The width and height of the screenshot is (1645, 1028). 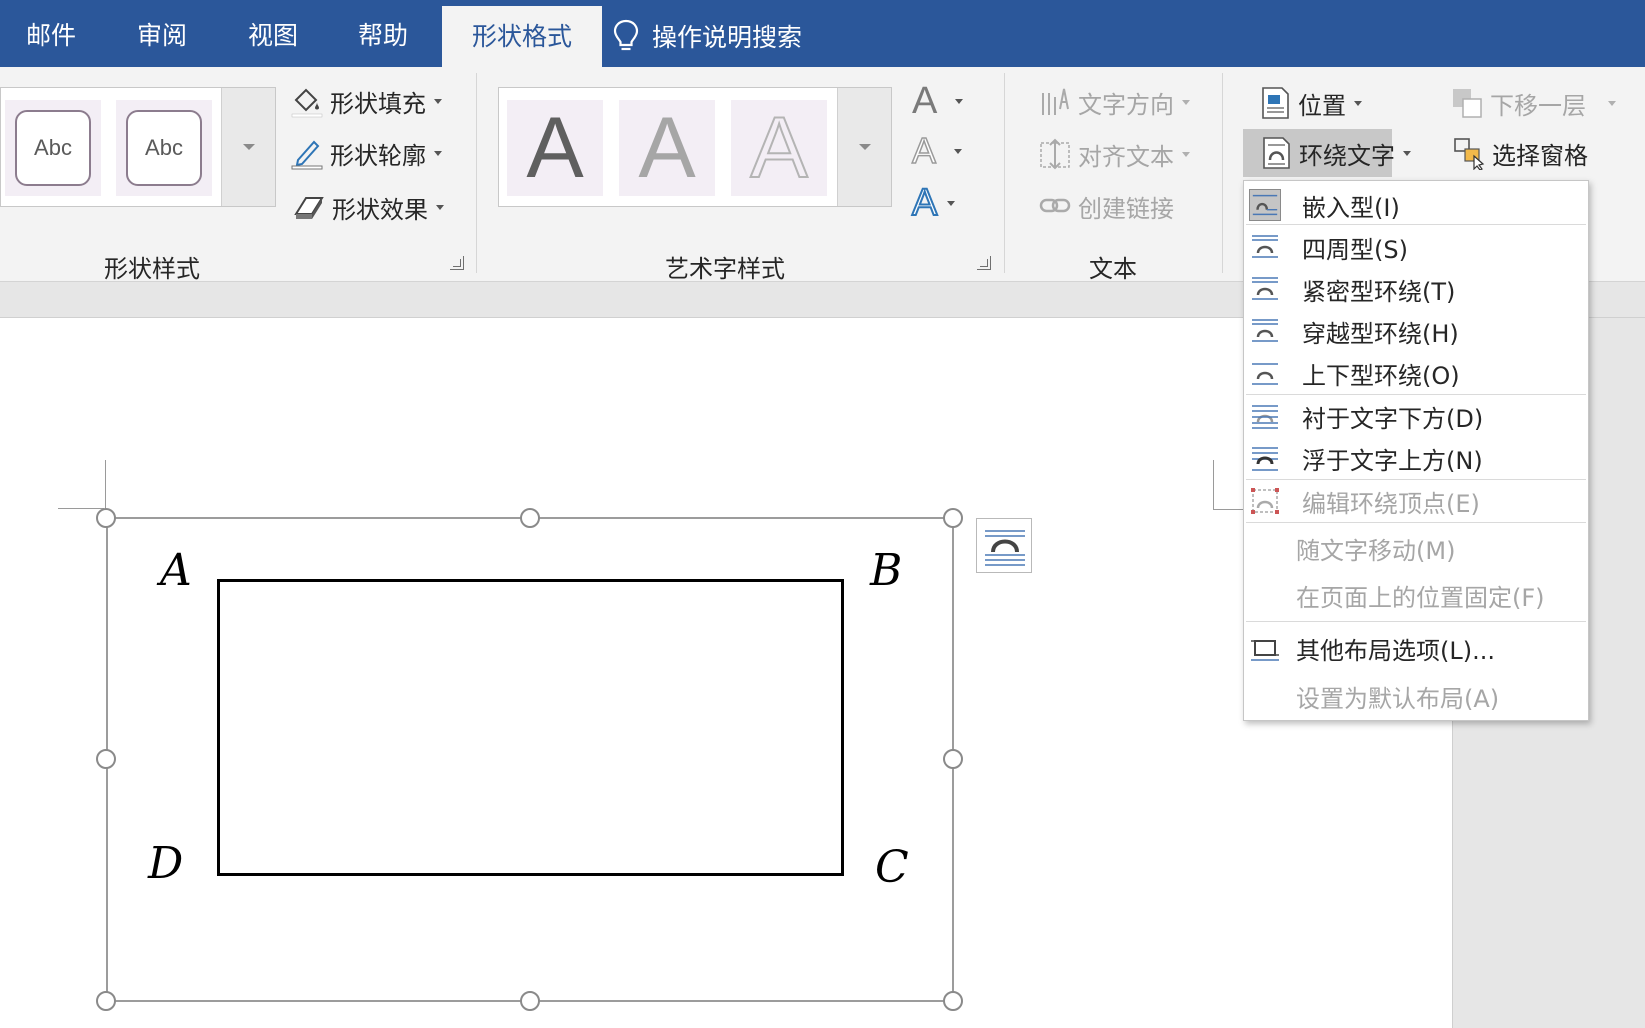 I want to click on resize-handle-top-left, so click(x=106, y=518).